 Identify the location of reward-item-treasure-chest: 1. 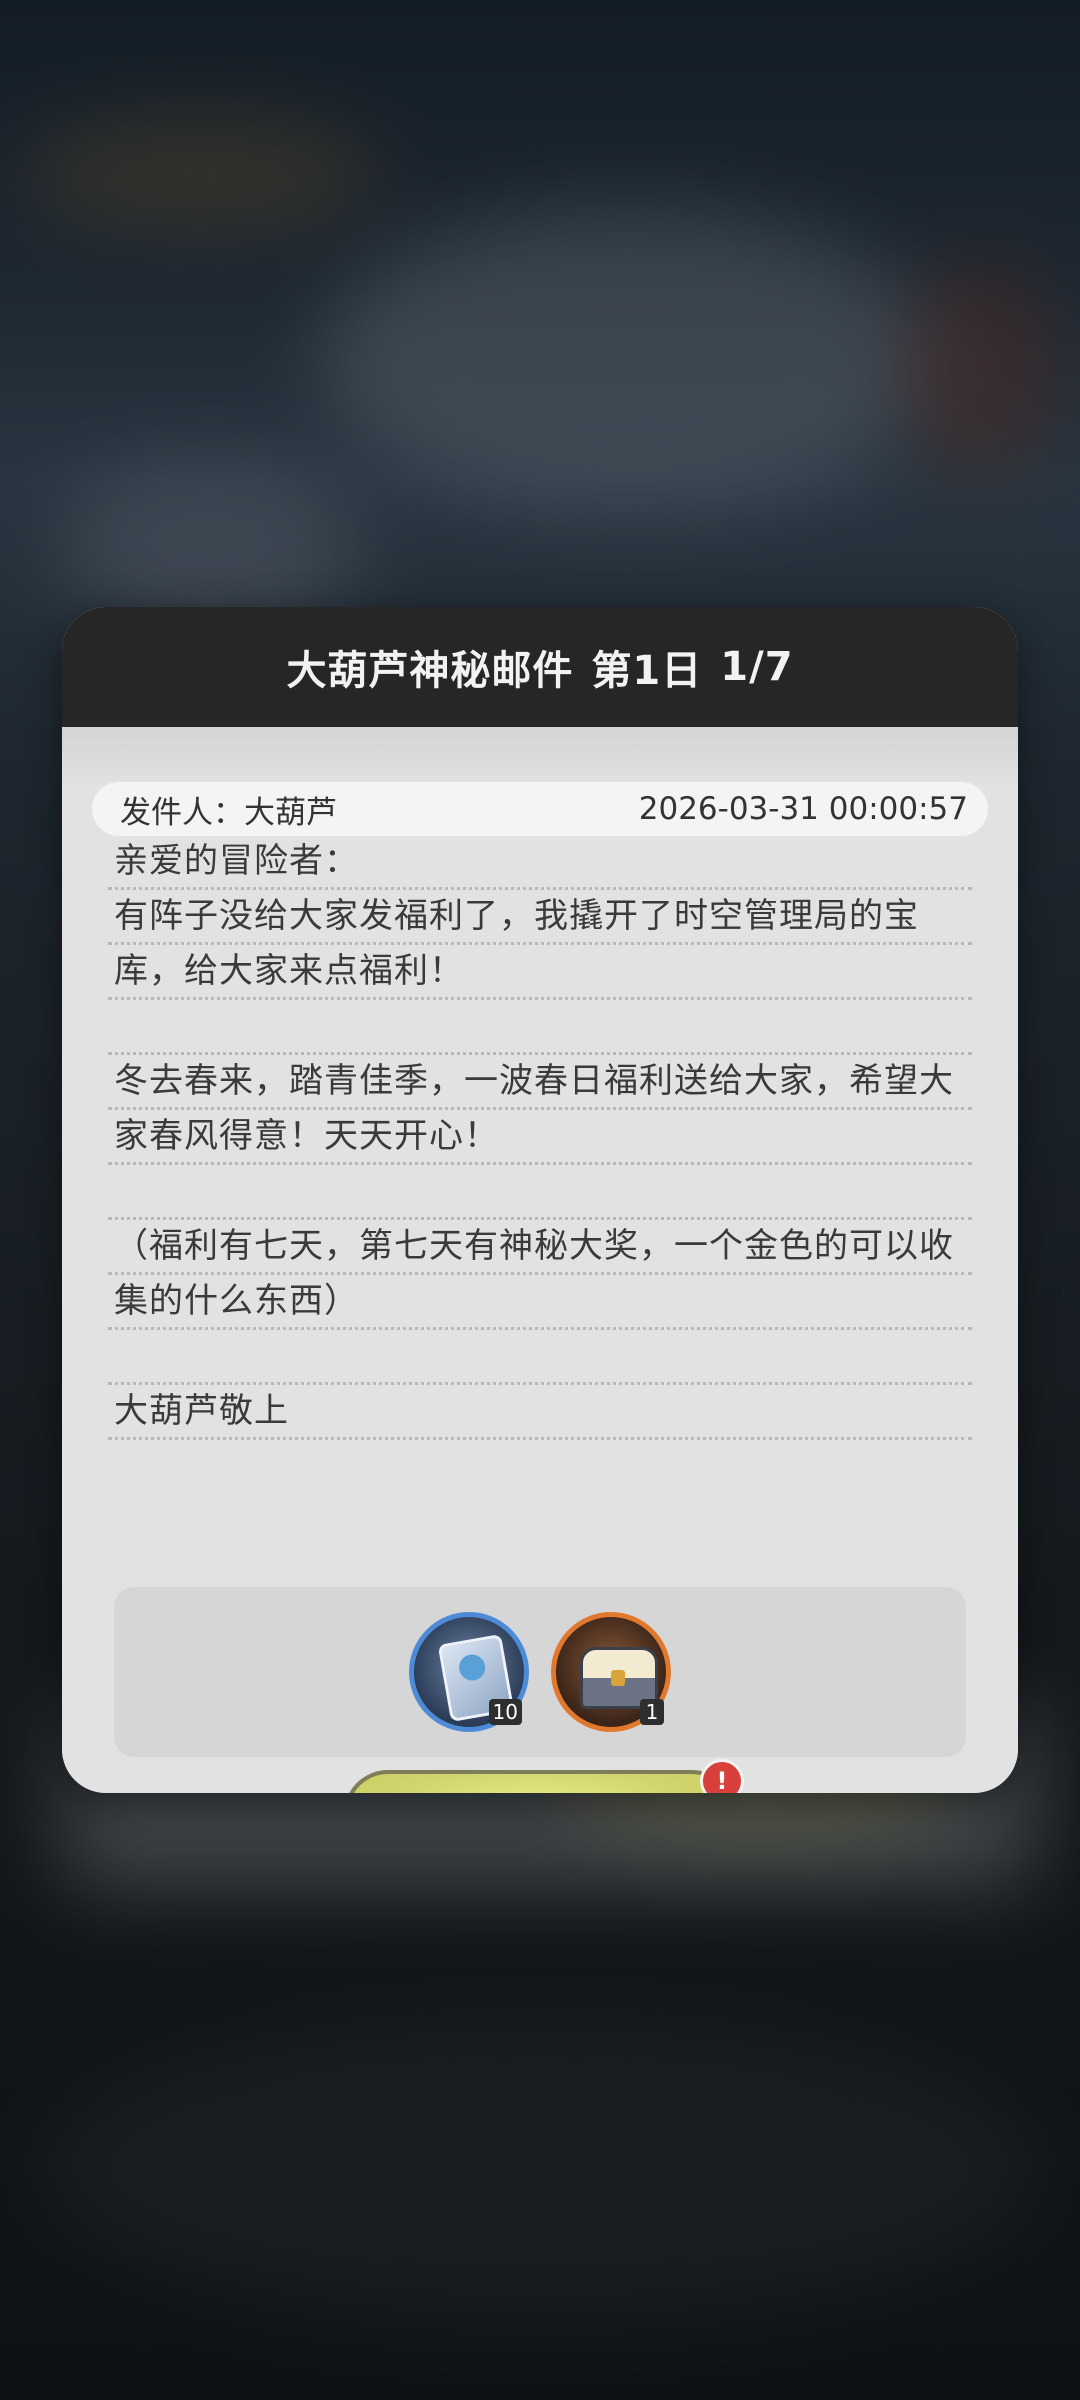
(611, 1672).